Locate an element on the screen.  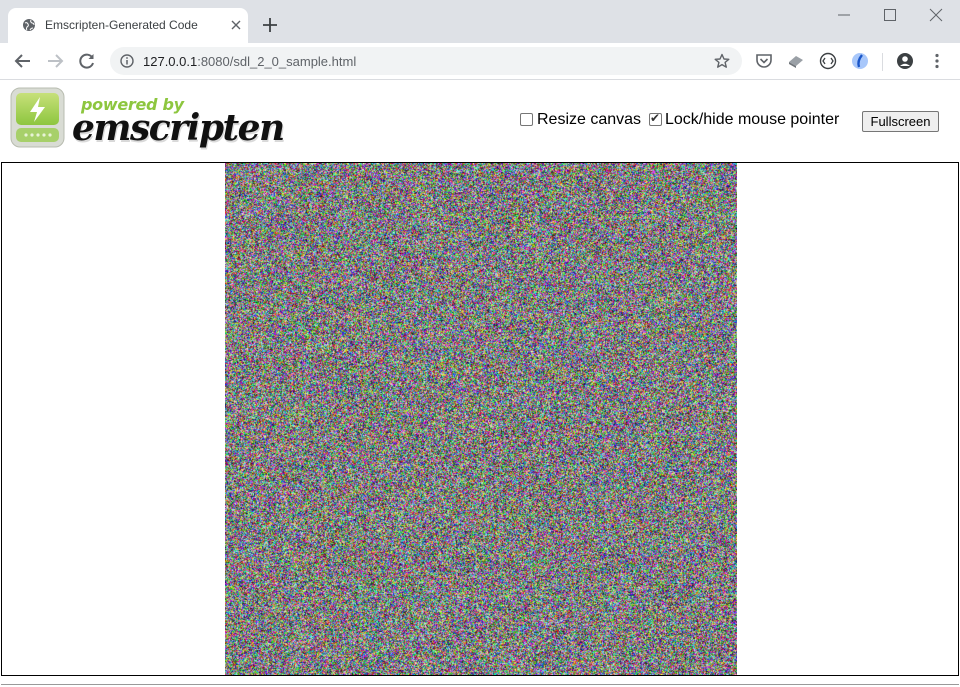
lock-pointer-label: Lock/hide mouse pointer is located at coordinates (752, 120).